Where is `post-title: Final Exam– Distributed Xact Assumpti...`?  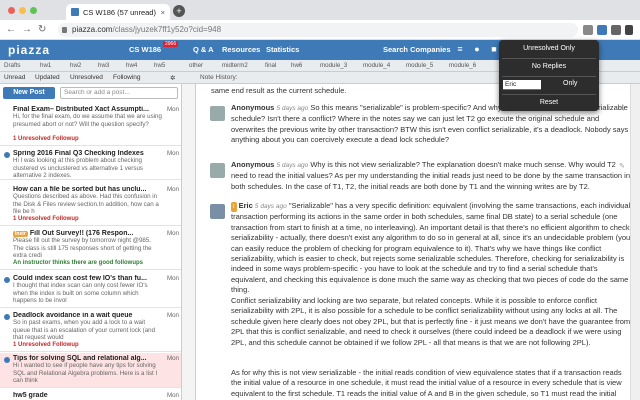
post-title: Final Exam– Distributed Xact Assumpti... is located at coordinates (81, 109).